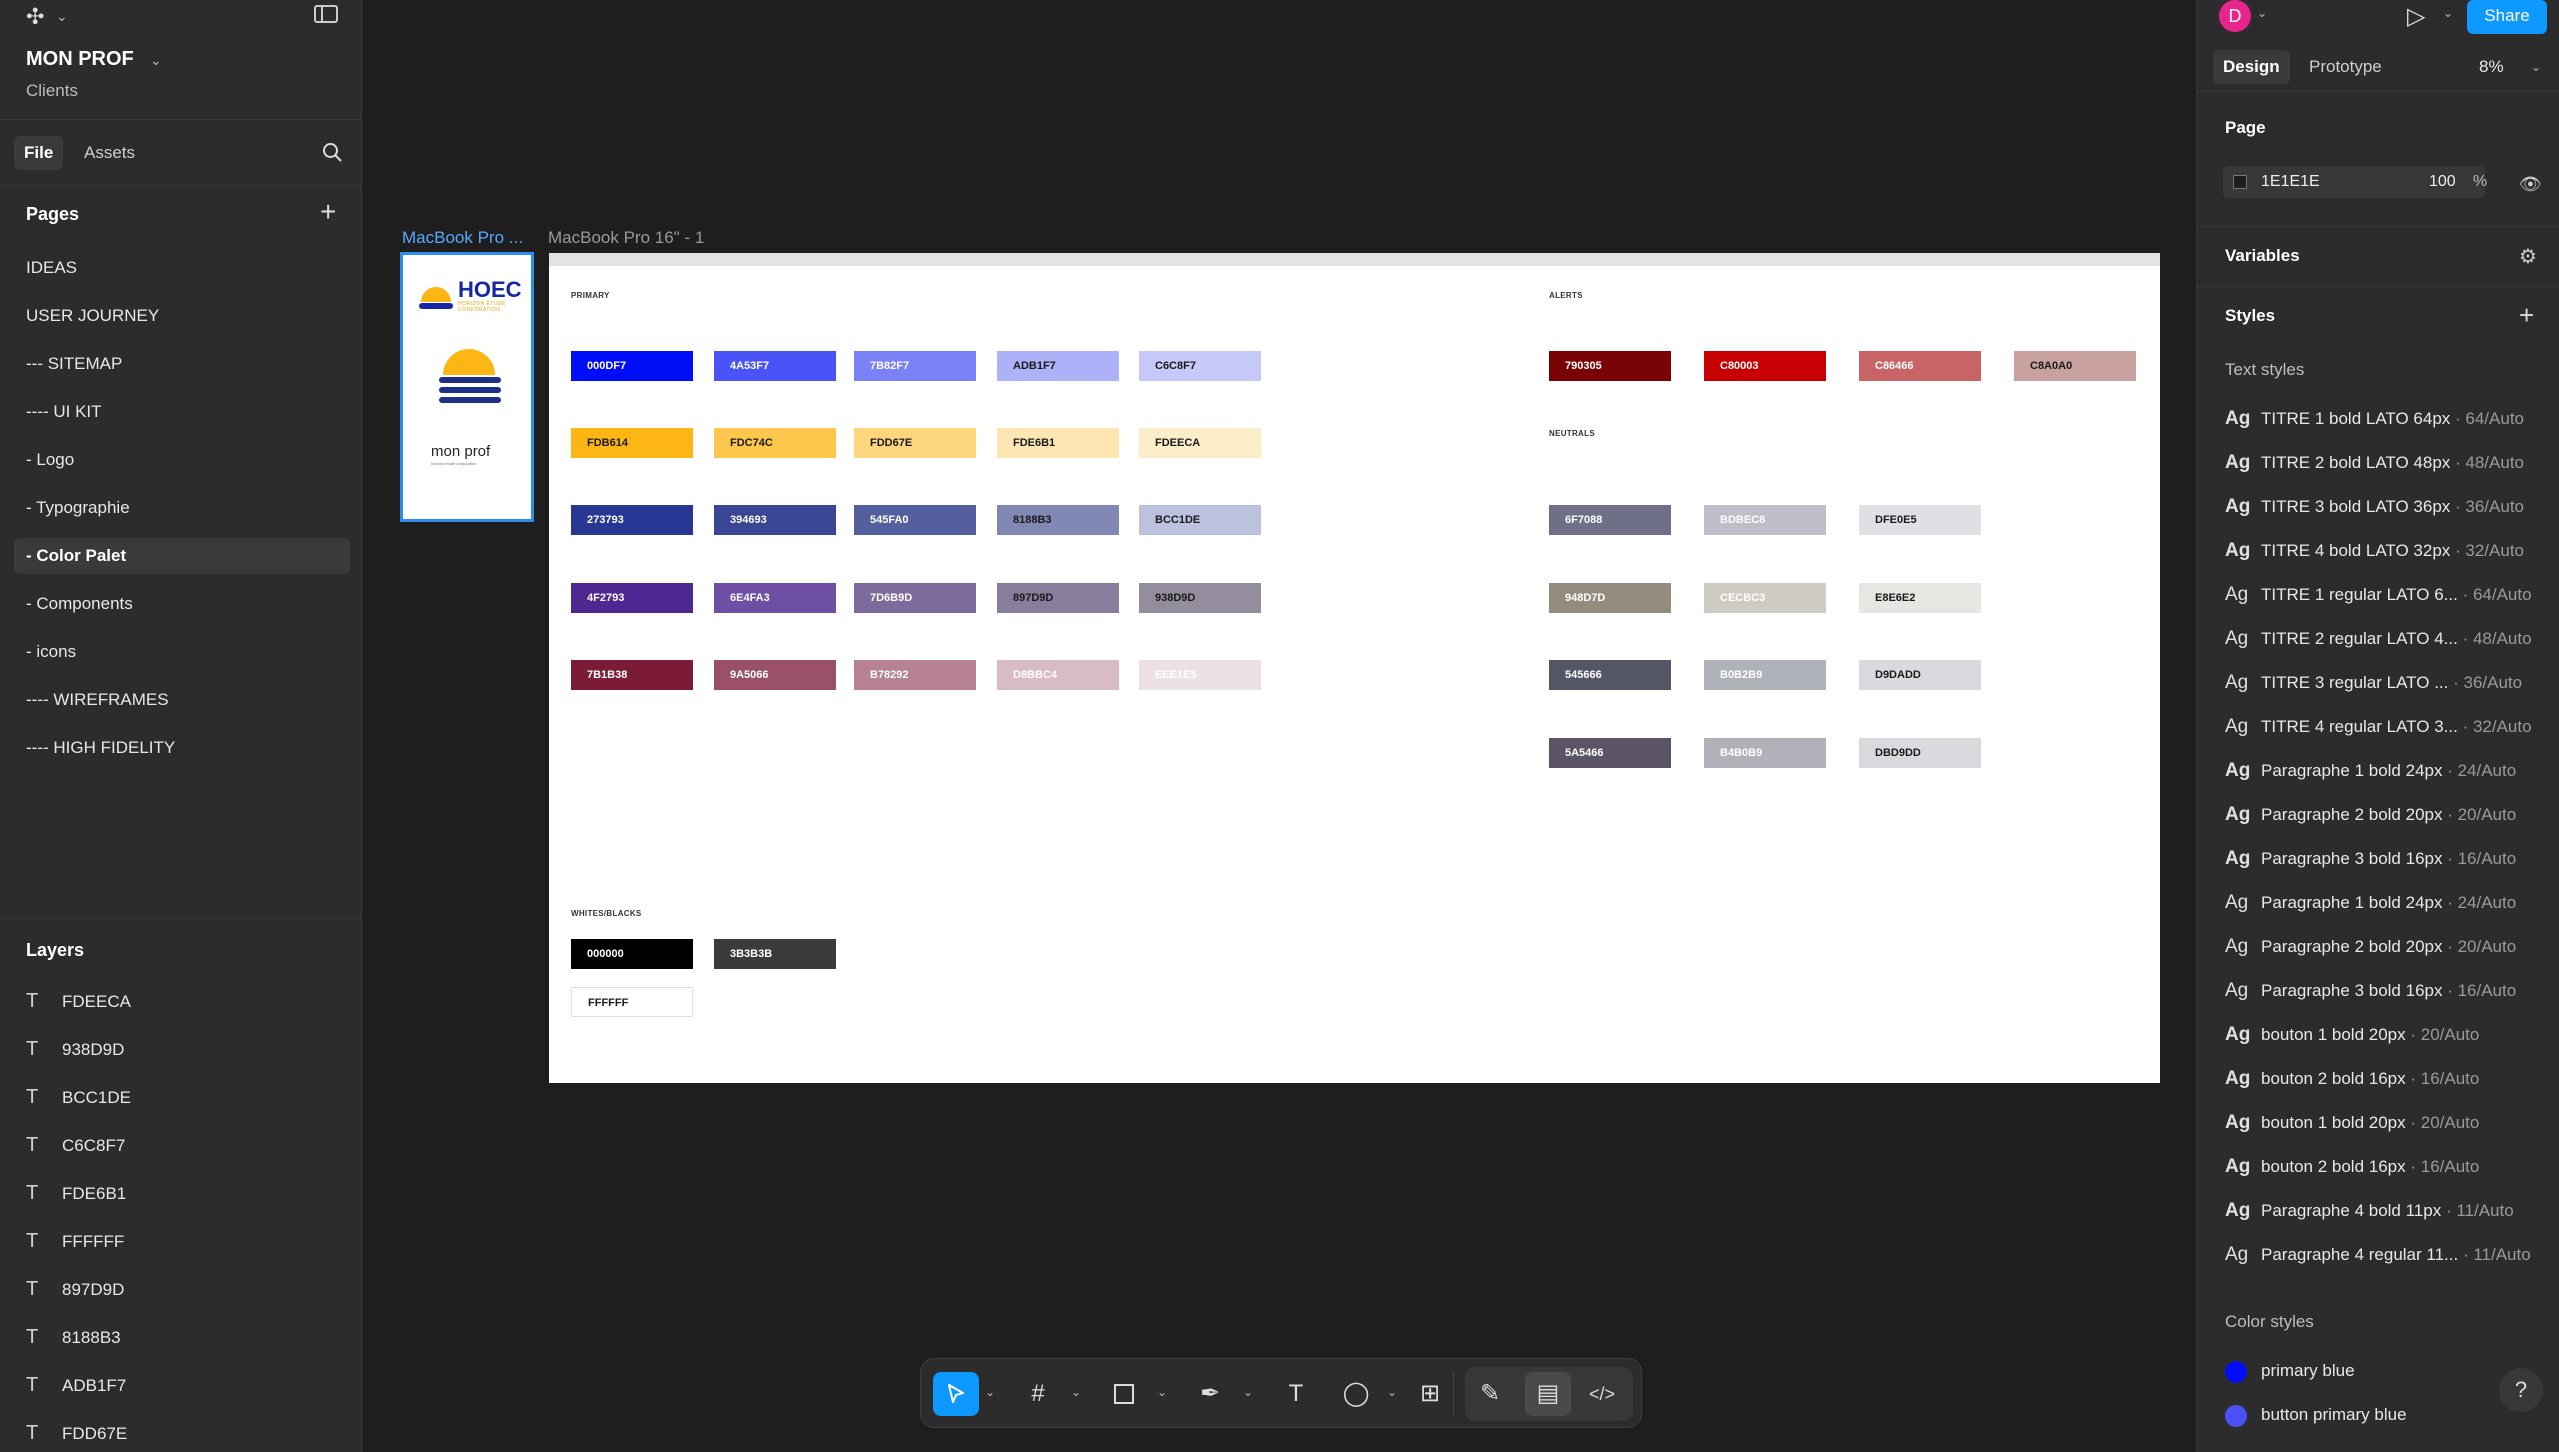 This screenshot has height=1452, width=2559. Describe the element at coordinates (182, 604) in the screenshot. I see `page-item: - Components` at that location.